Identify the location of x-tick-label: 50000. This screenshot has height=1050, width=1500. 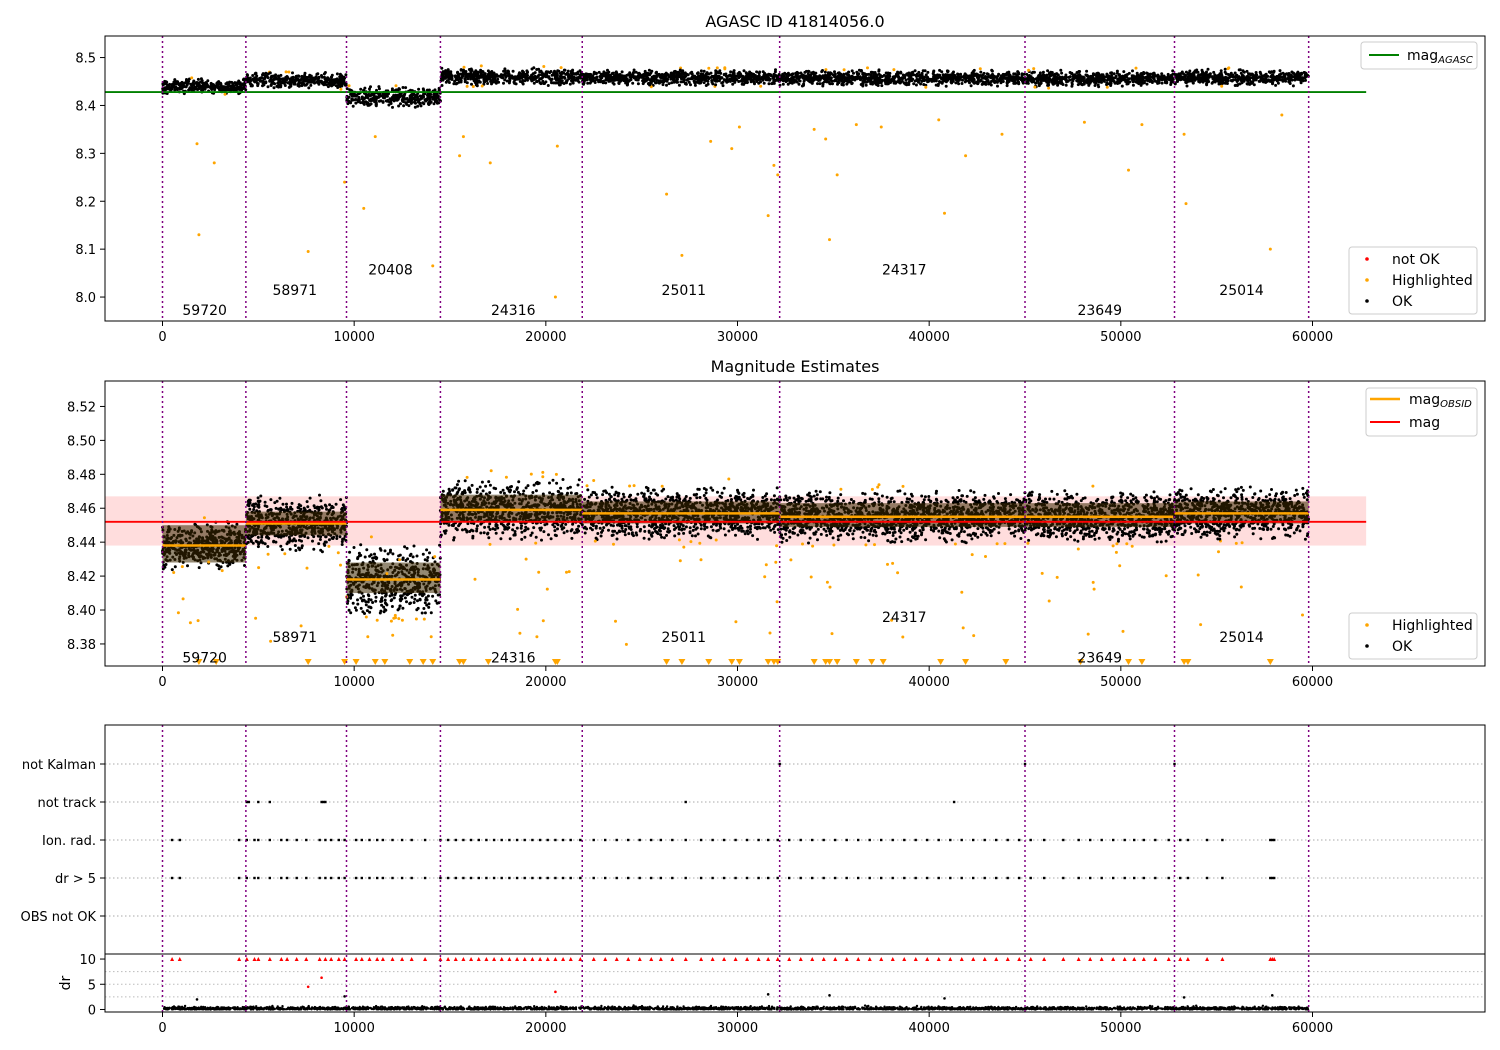
(1120, 337).